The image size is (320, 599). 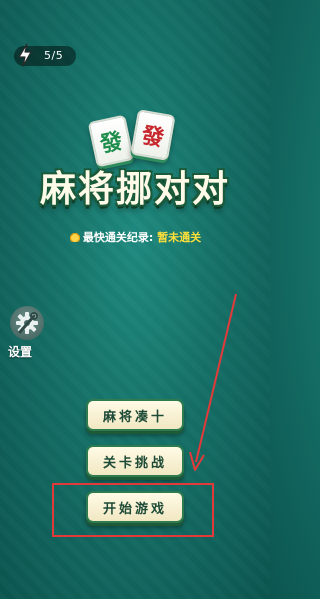 What do you see at coordinates (74, 237) in the screenshot?
I see `medal-icon` at bounding box center [74, 237].